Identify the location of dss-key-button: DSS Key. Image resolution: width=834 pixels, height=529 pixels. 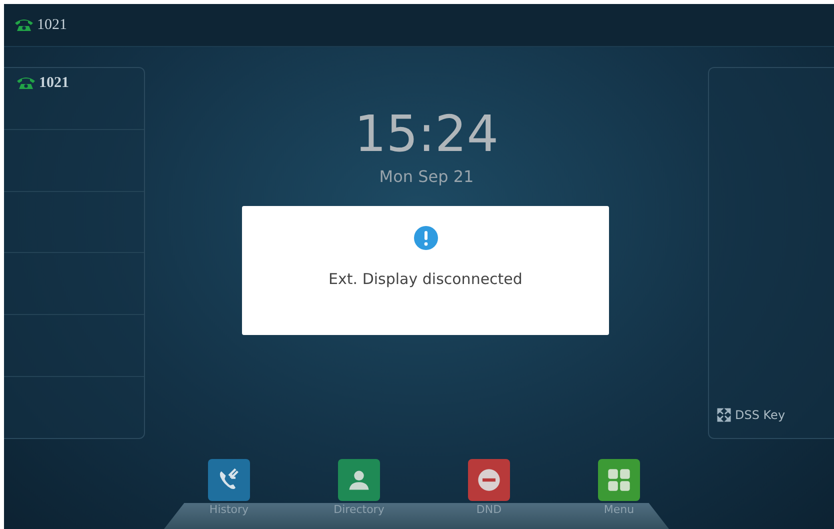
(751, 415).